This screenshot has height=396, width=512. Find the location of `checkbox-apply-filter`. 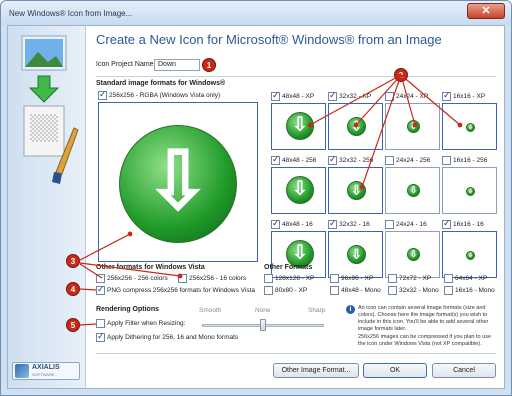

checkbox-apply-filter is located at coordinates (100, 323).